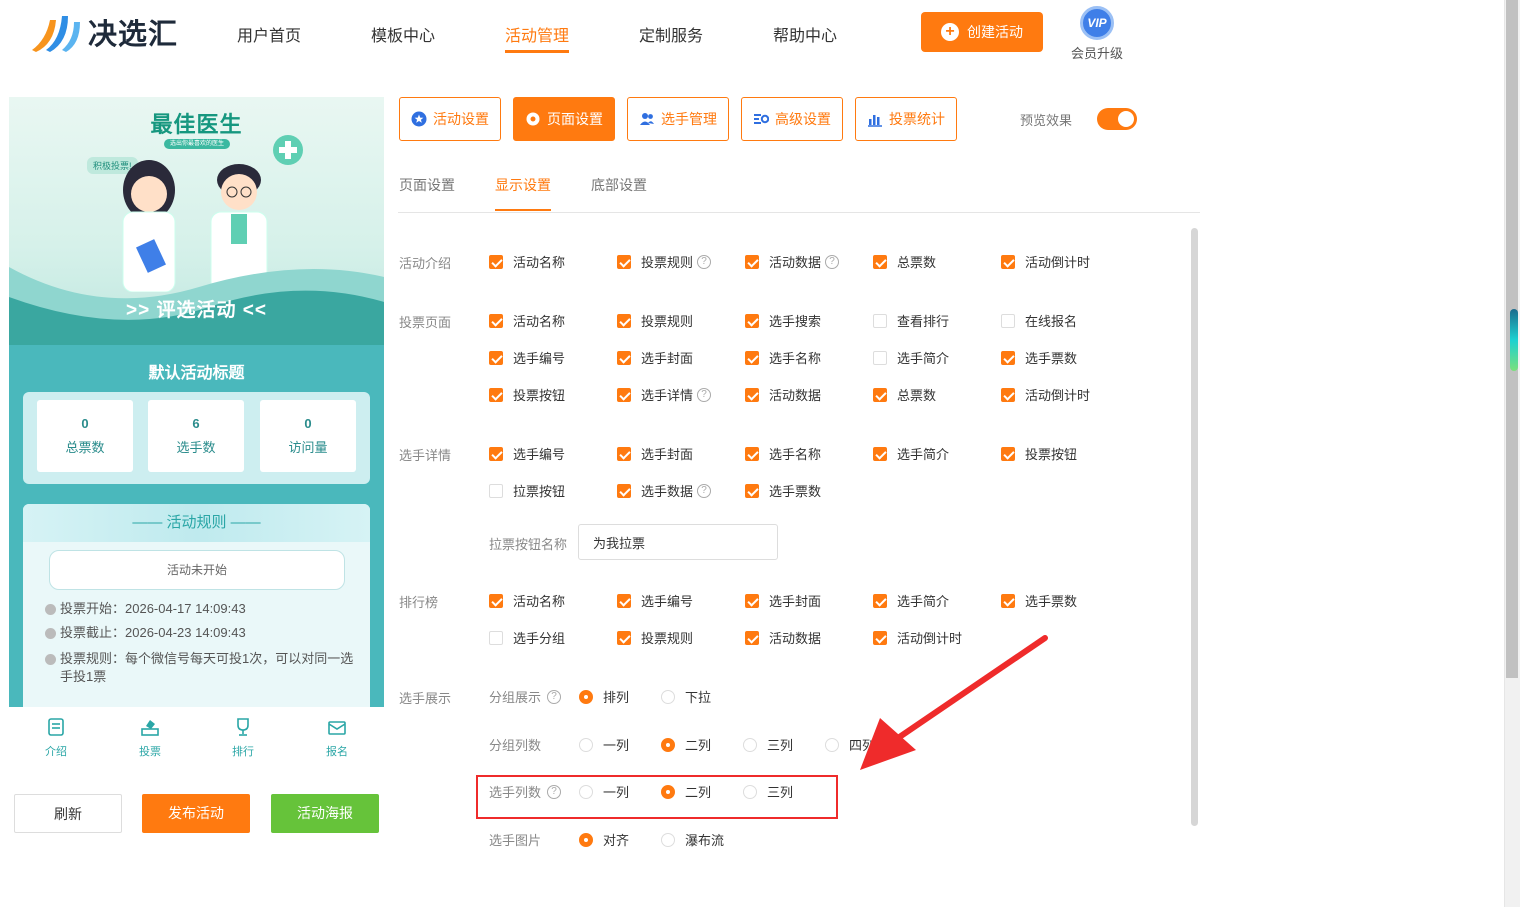 The image size is (1520, 907). What do you see at coordinates (604, 839) in the screenshot?
I see `radio-player-image: 对齐` at bounding box center [604, 839].